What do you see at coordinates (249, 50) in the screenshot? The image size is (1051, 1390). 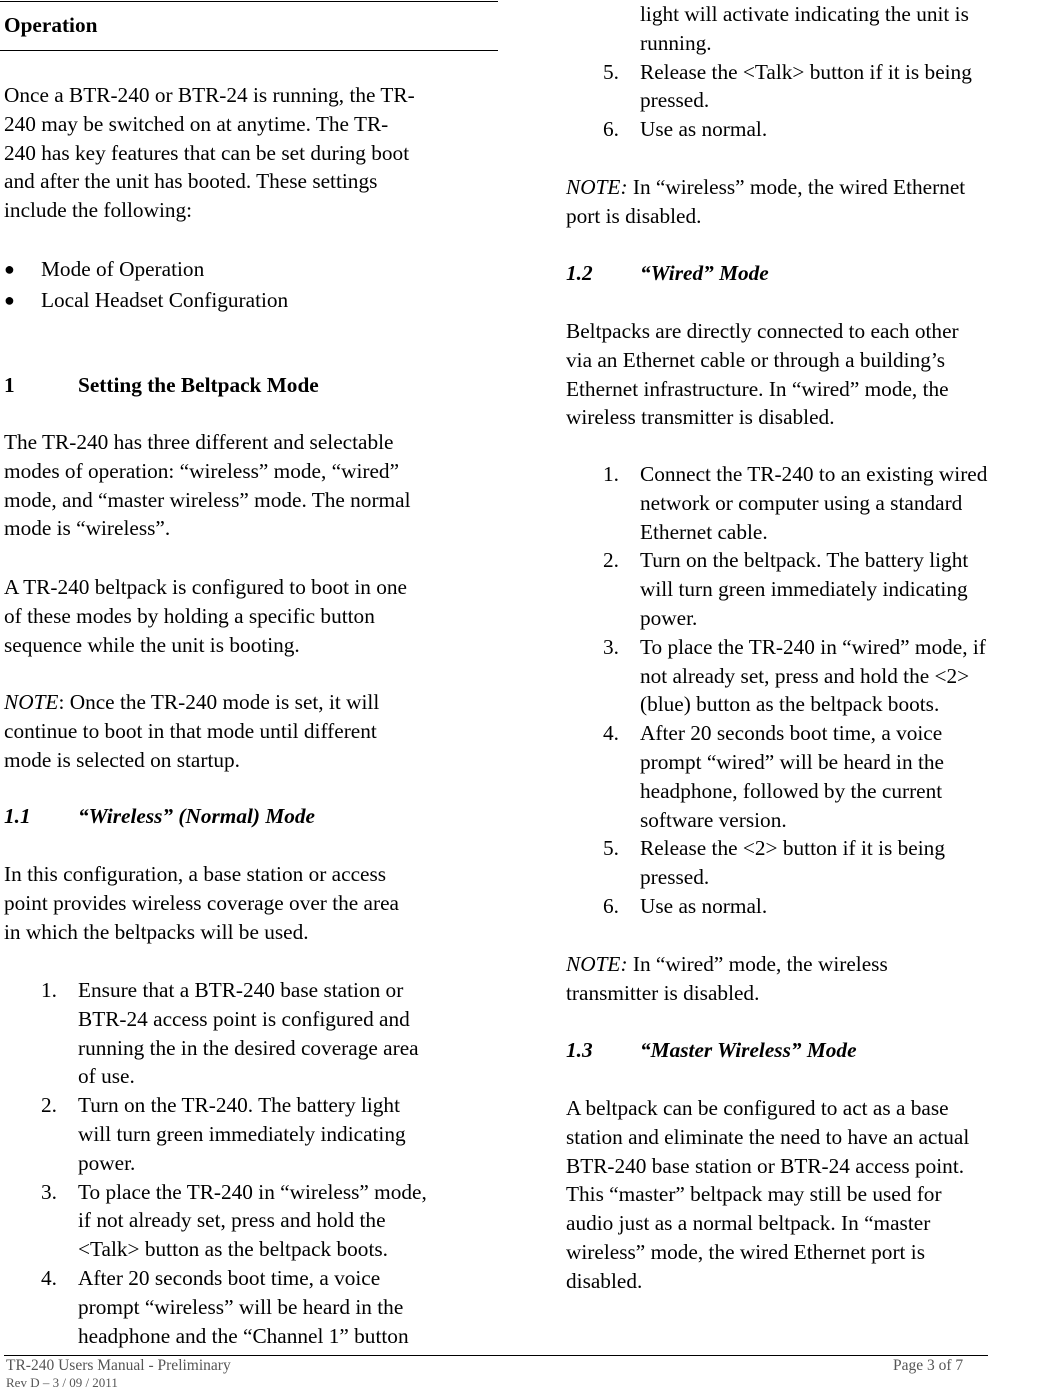 I see `section-bottom-rule` at bounding box center [249, 50].